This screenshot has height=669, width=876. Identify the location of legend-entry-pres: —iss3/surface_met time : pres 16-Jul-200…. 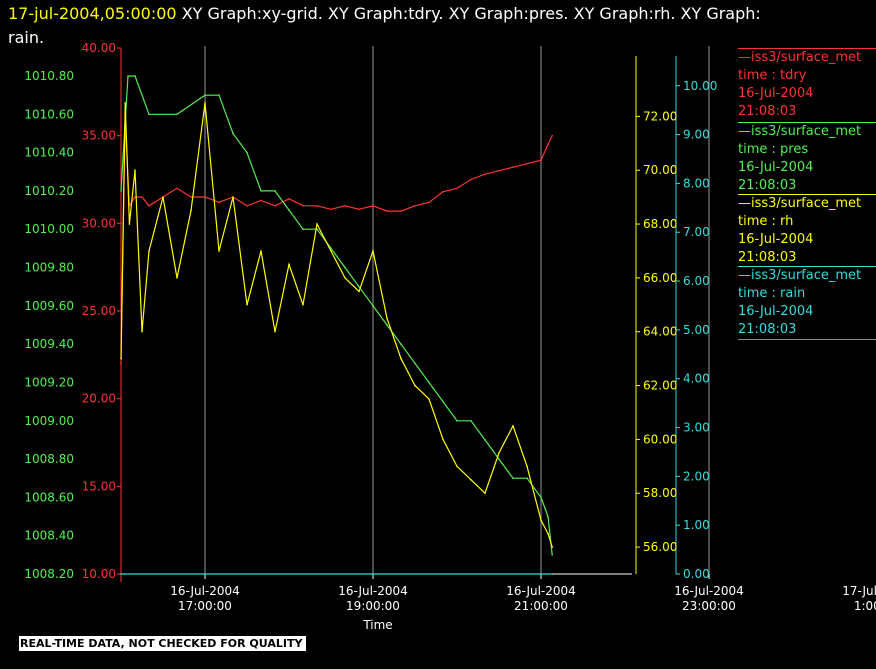
(807, 158).